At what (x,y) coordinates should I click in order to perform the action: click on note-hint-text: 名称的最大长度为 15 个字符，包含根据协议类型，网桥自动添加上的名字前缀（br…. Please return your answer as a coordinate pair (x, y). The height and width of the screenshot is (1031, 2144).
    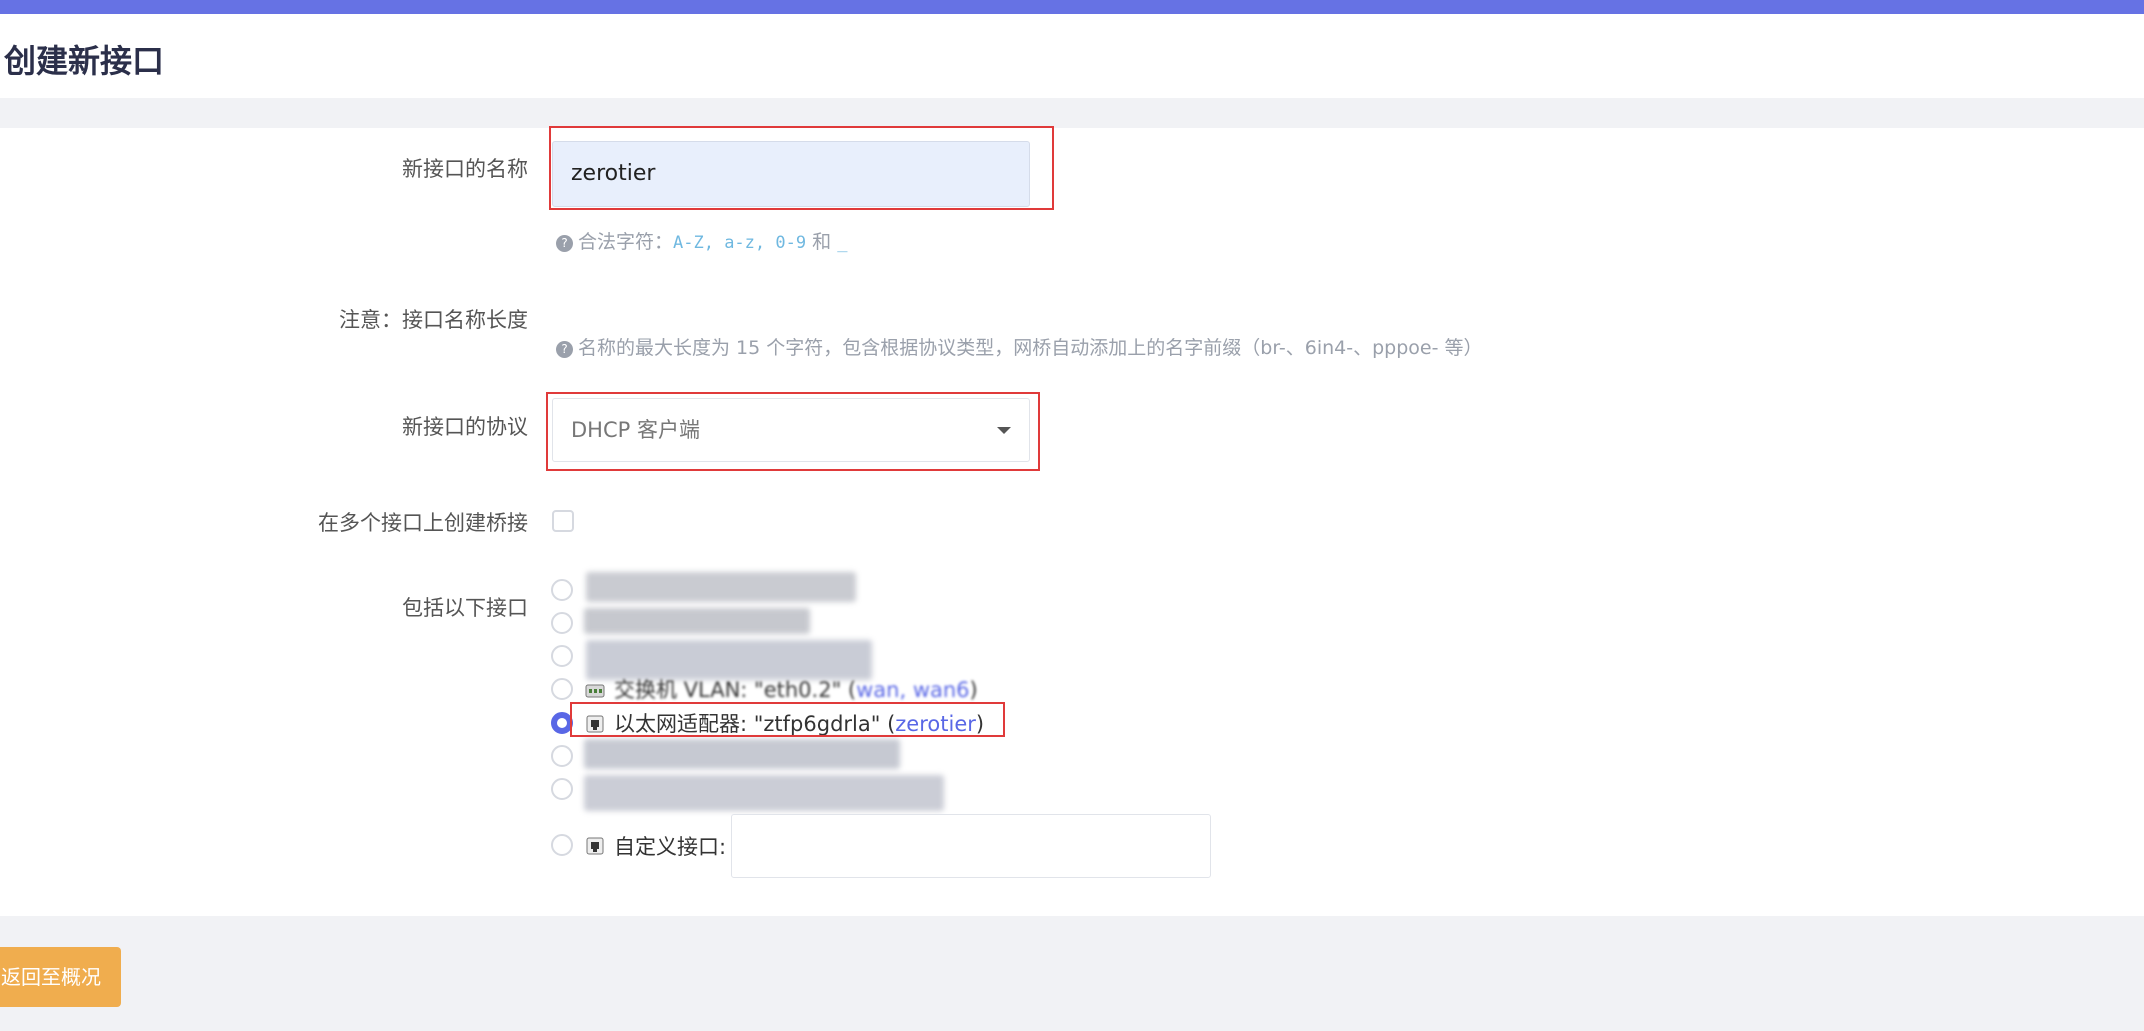
    Looking at the image, I should click on (1030, 348).